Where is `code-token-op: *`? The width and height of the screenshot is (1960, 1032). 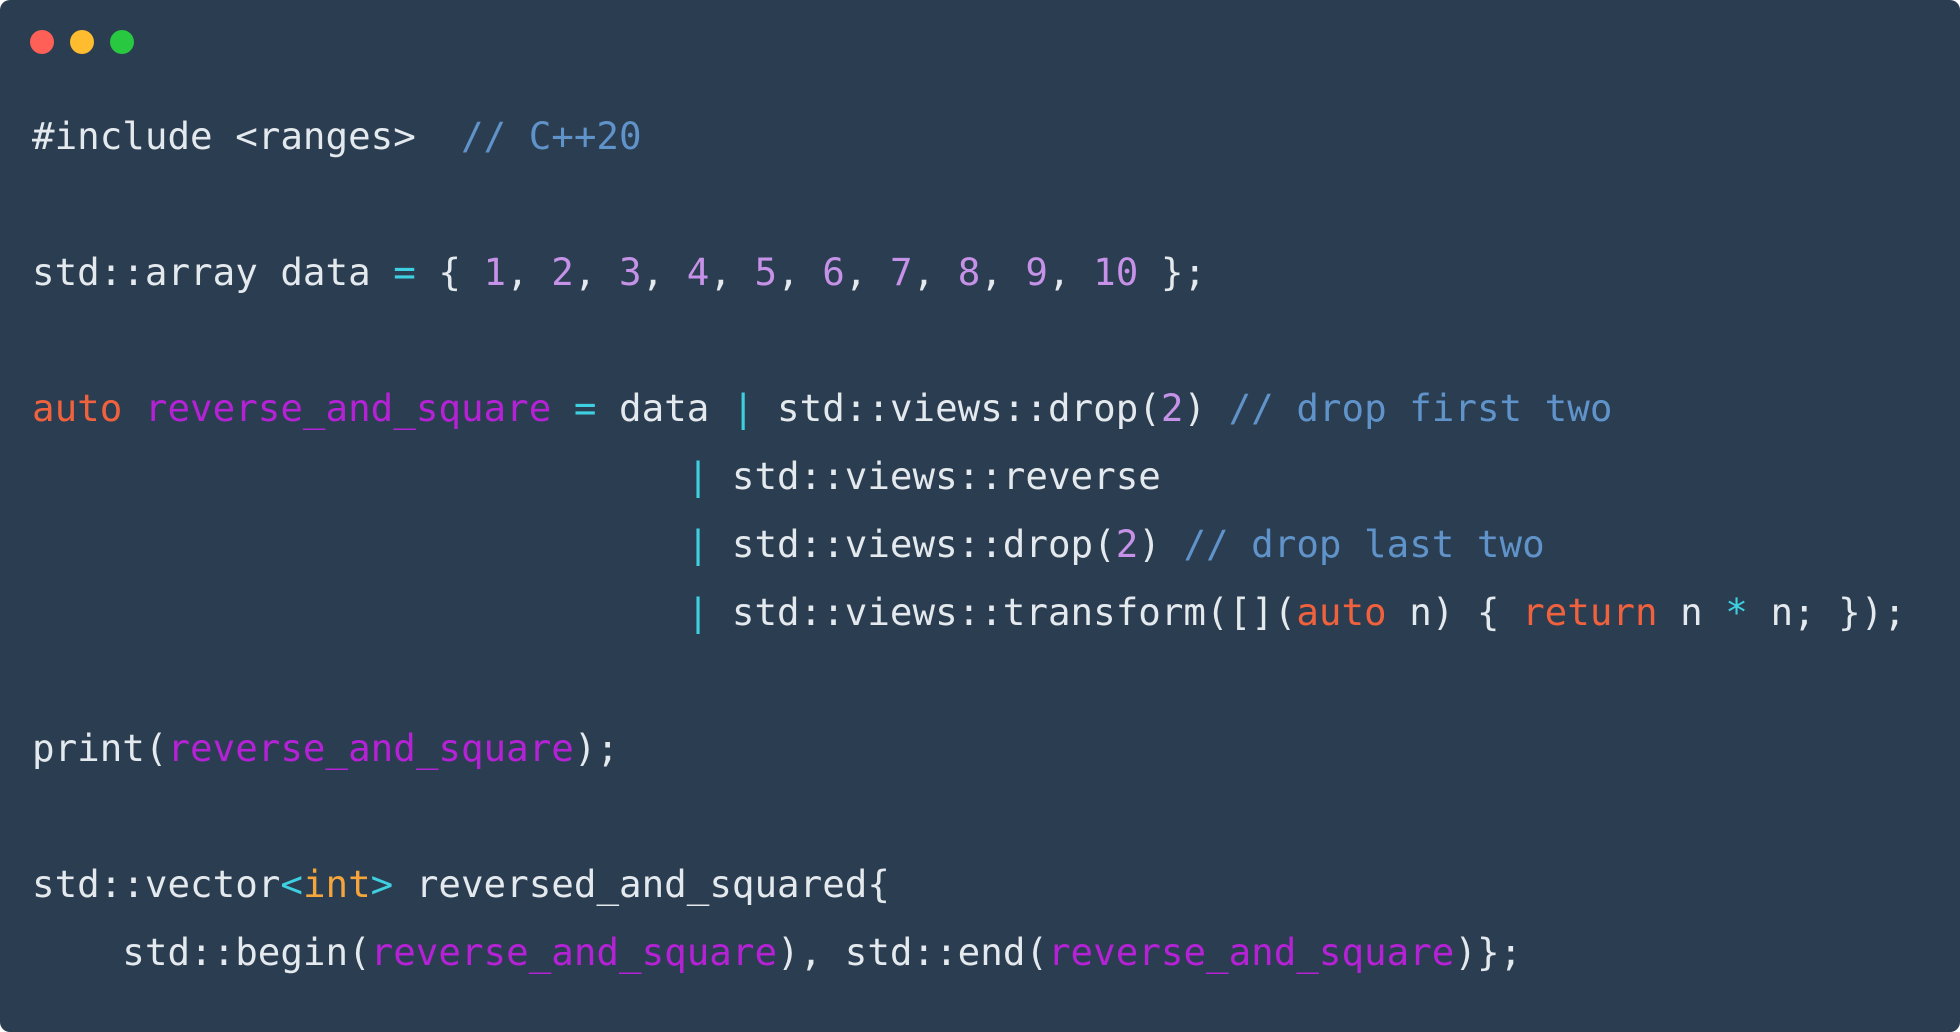
code-token-op: * is located at coordinates (1736, 612).